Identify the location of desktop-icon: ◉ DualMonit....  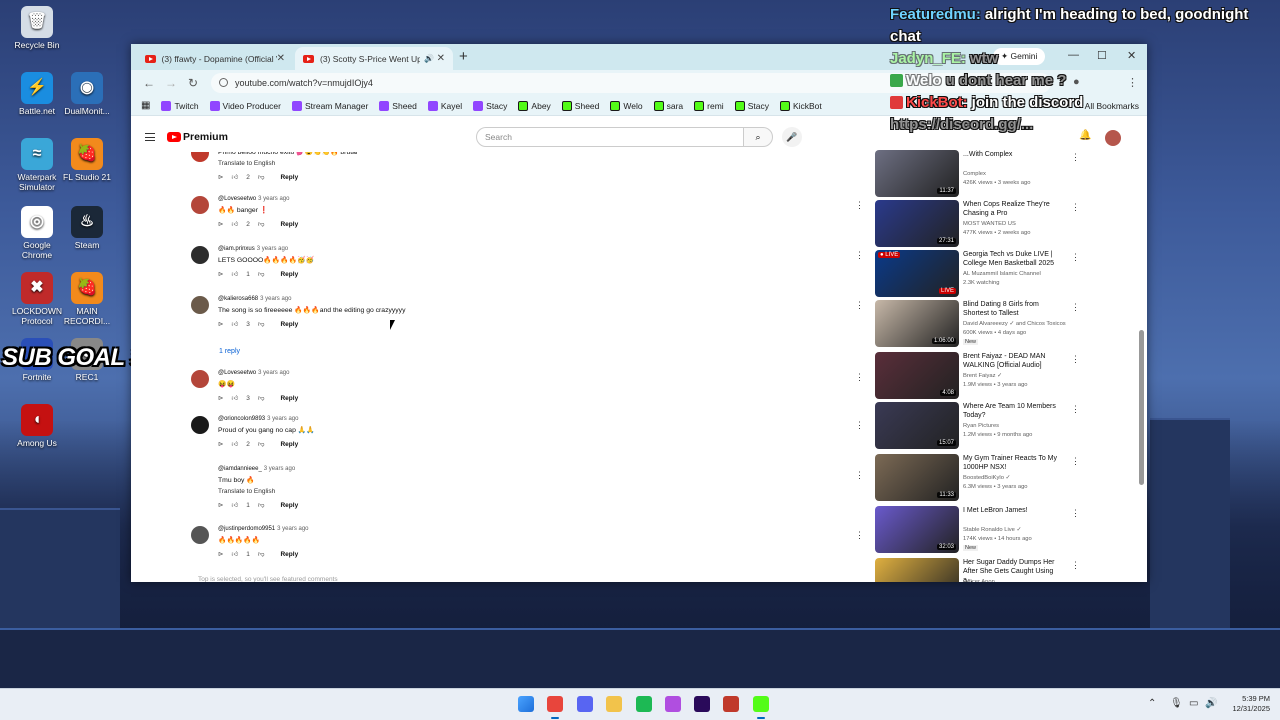
(87, 94).